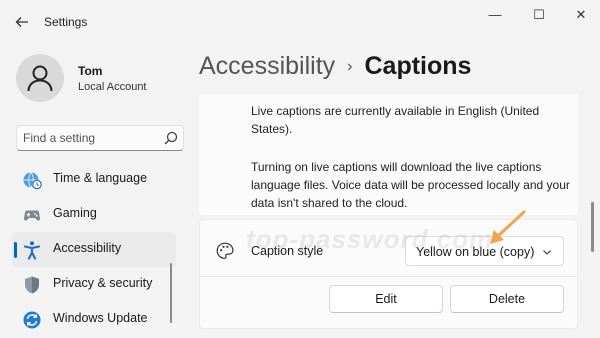 This screenshot has width=600, height=338. I want to click on divider, so click(388, 276).